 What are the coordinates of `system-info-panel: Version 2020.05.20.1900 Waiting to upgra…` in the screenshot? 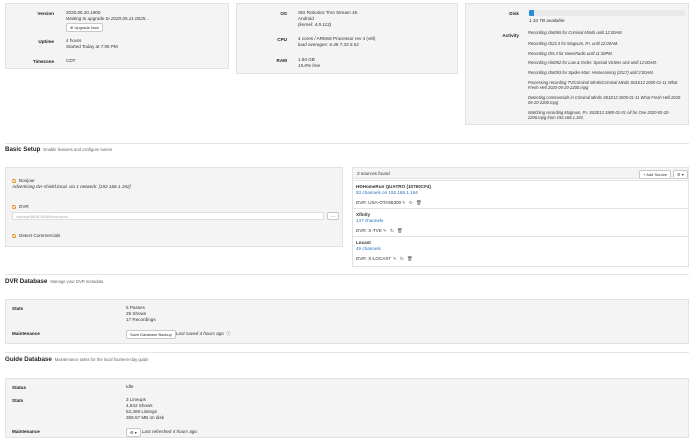 It's located at (117, 36).